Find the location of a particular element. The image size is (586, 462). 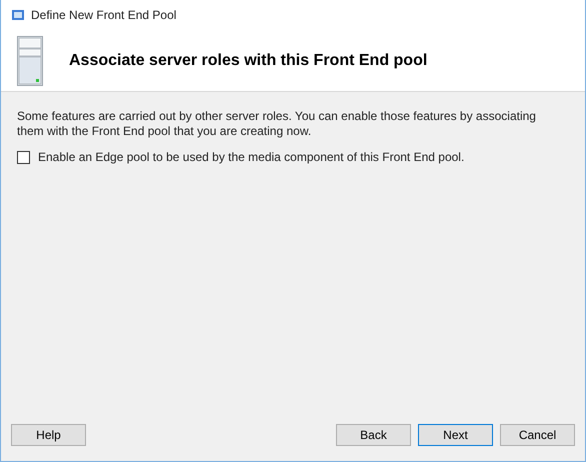

checkbox is located at coordinates (23, 157).